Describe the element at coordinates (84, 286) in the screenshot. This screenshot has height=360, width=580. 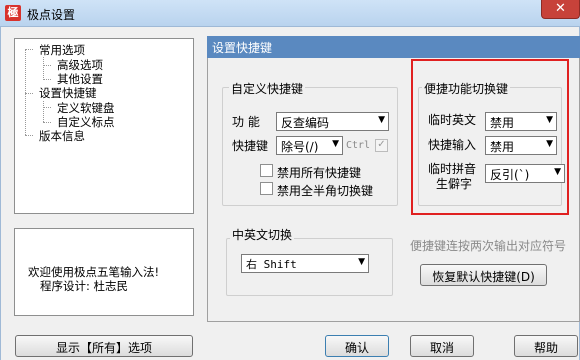
I see `author-text: 程序设计: 杜志民` at that location.